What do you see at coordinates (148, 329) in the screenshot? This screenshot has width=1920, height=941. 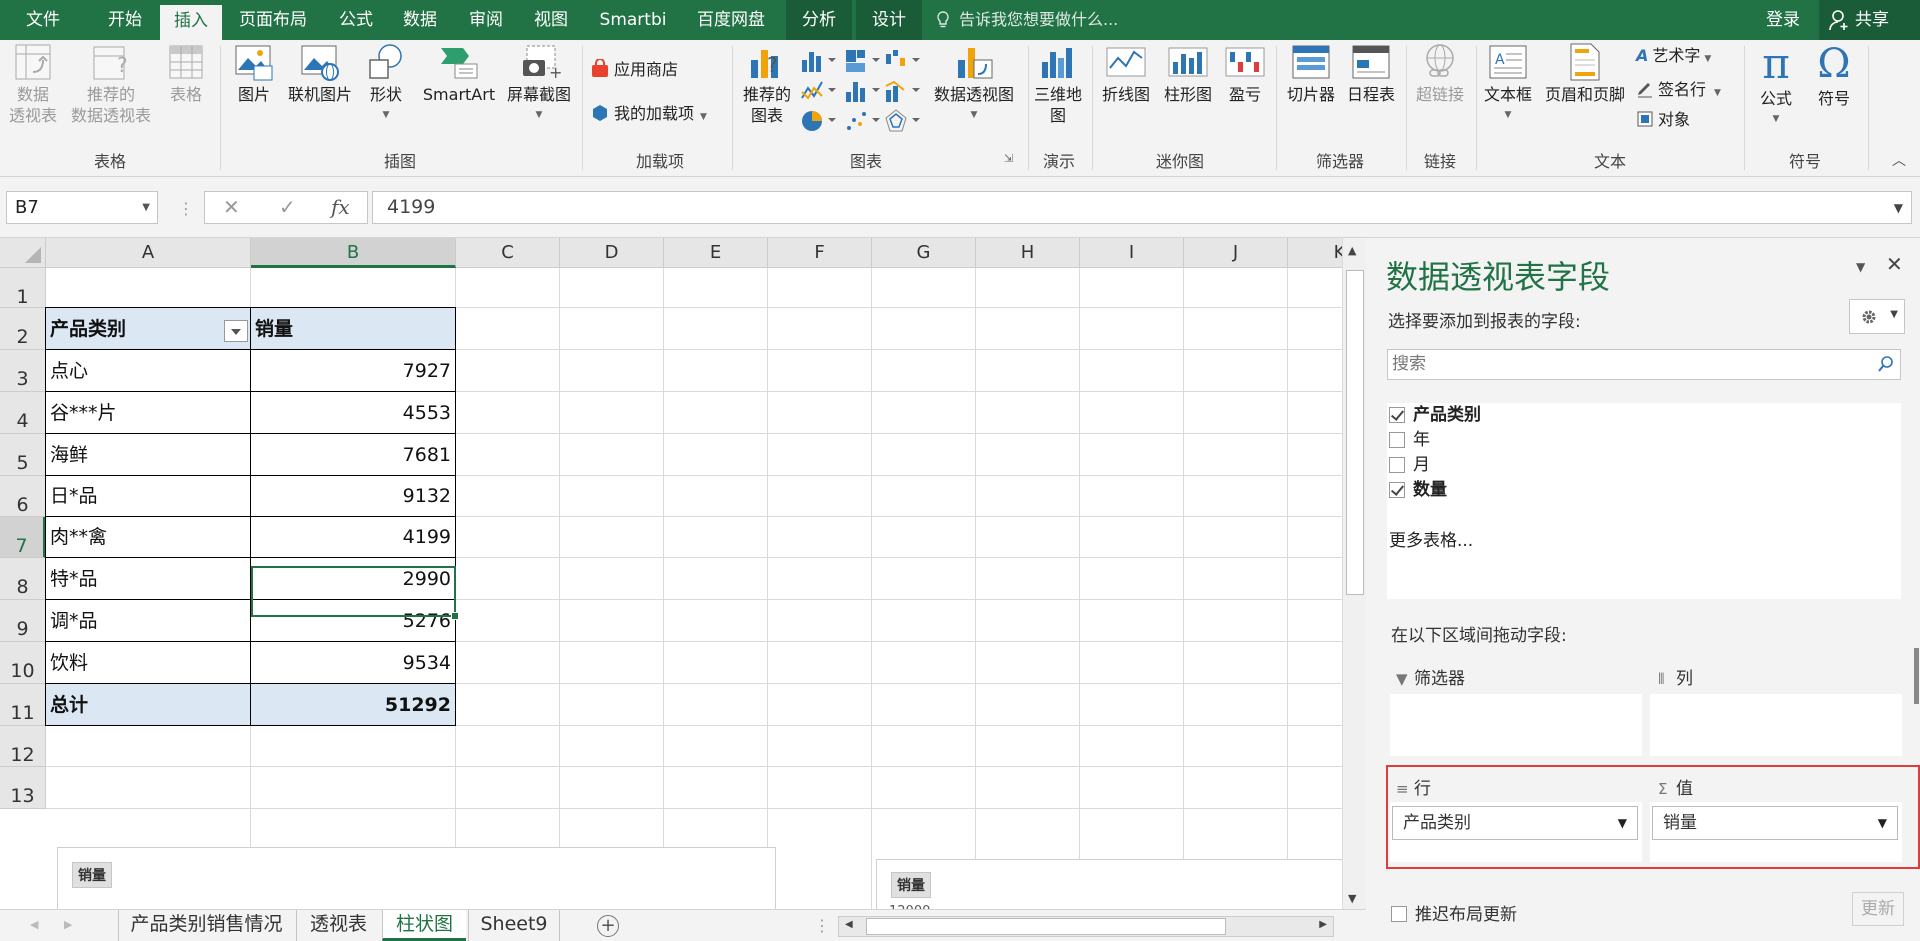 I see `pivot-header-category: 产品类别` at bounding box center [148, 329].